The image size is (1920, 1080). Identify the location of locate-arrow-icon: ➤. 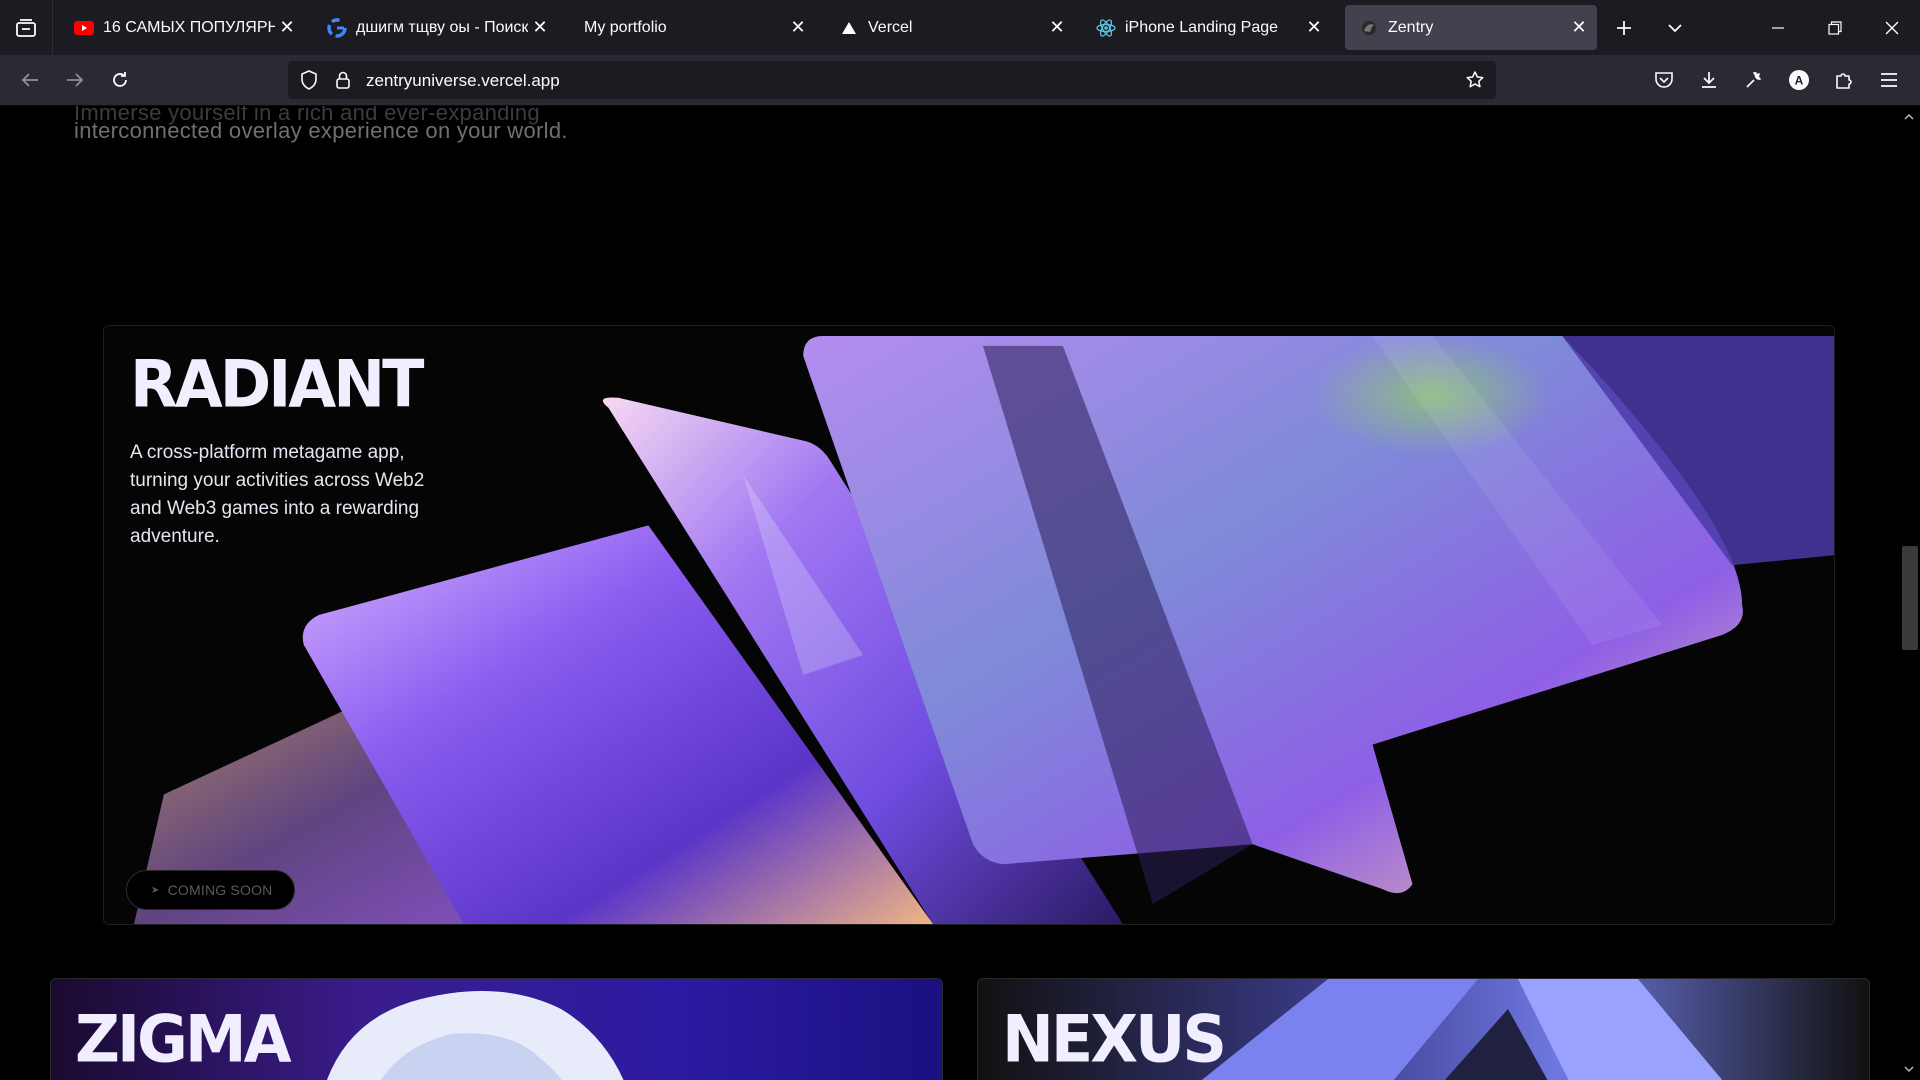
(155, 890).